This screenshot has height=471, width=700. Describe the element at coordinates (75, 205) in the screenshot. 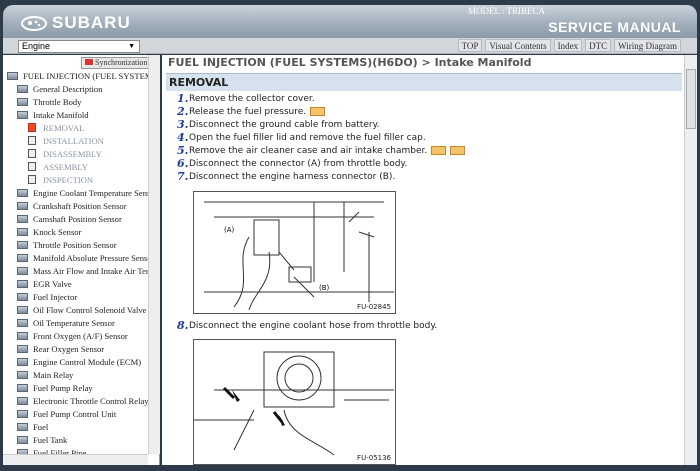

I see `tree-item: Crankshaft Position Sensor` at that location.